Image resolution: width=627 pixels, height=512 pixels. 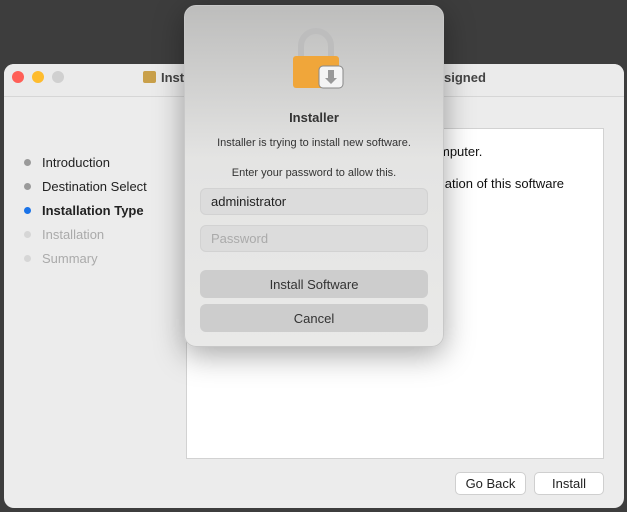 What do you see at coordinates (465, 77) in the screenshot?
I see `window-title-right: signed` at bounding box center [465, 77].